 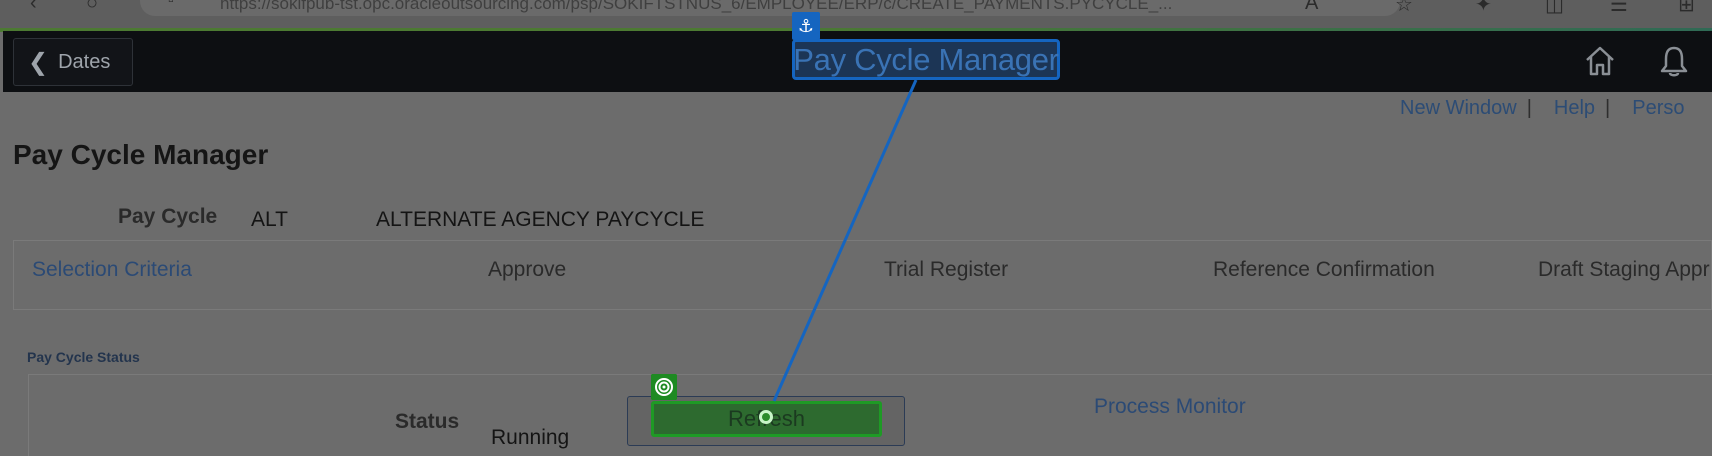 I want to click on anchor-icon: ⚓, so click(x=806, y=26).